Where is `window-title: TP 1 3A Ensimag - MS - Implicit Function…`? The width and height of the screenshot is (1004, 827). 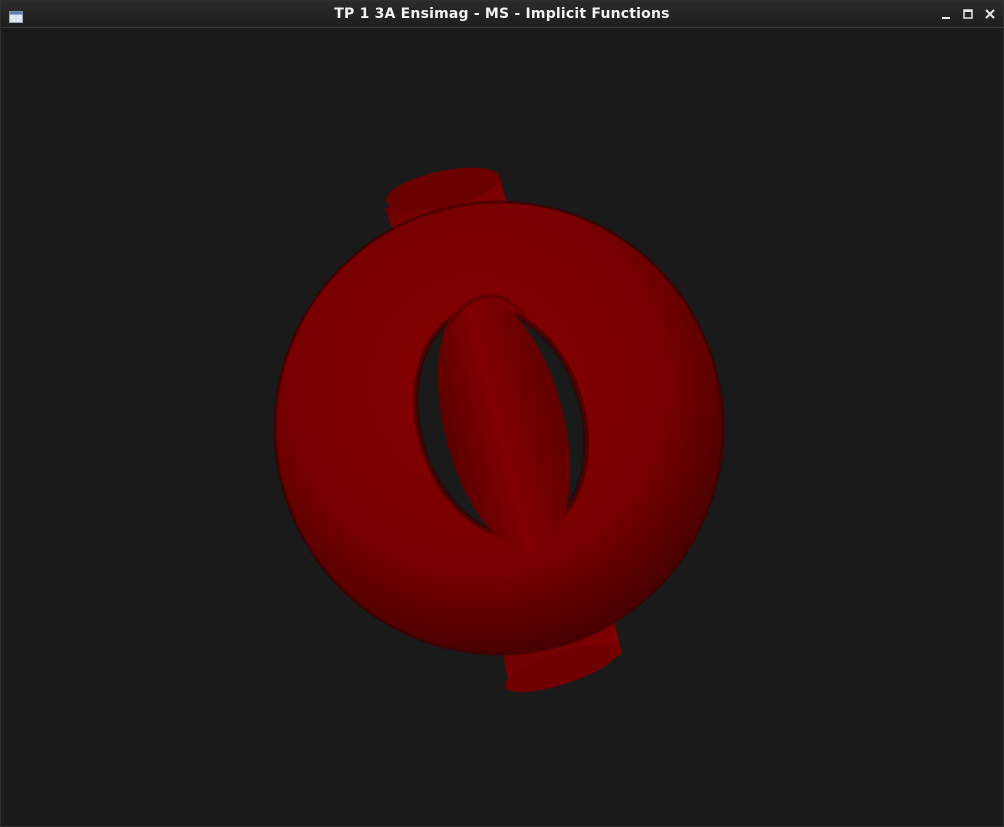 window-title: TP 1 3A Ensimag - MS - Implicit Function… is located at coordinates (502, 14).